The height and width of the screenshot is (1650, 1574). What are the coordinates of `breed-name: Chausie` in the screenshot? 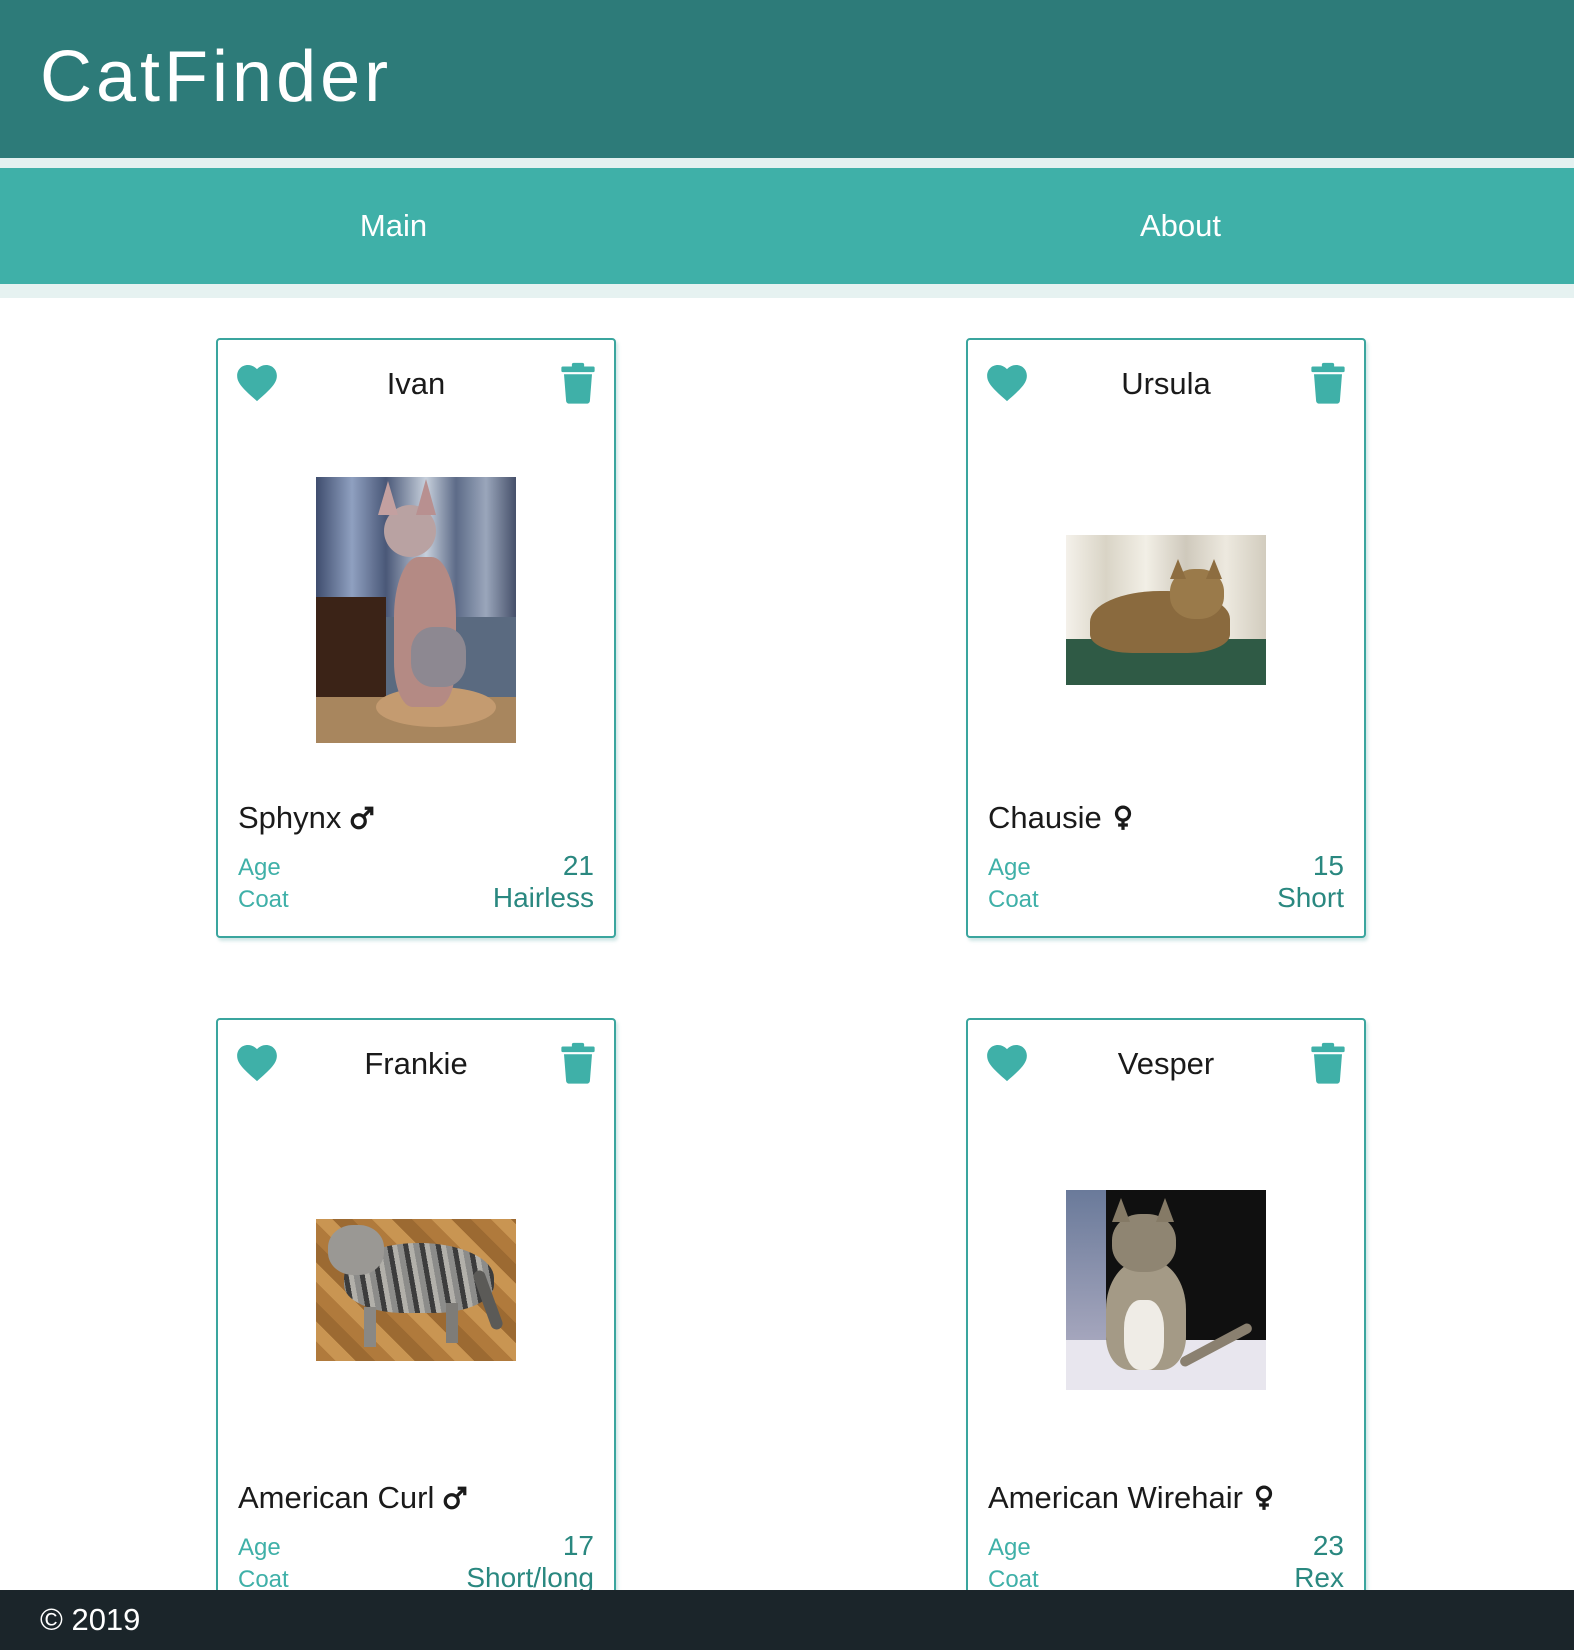 It's located at (1045, 817).